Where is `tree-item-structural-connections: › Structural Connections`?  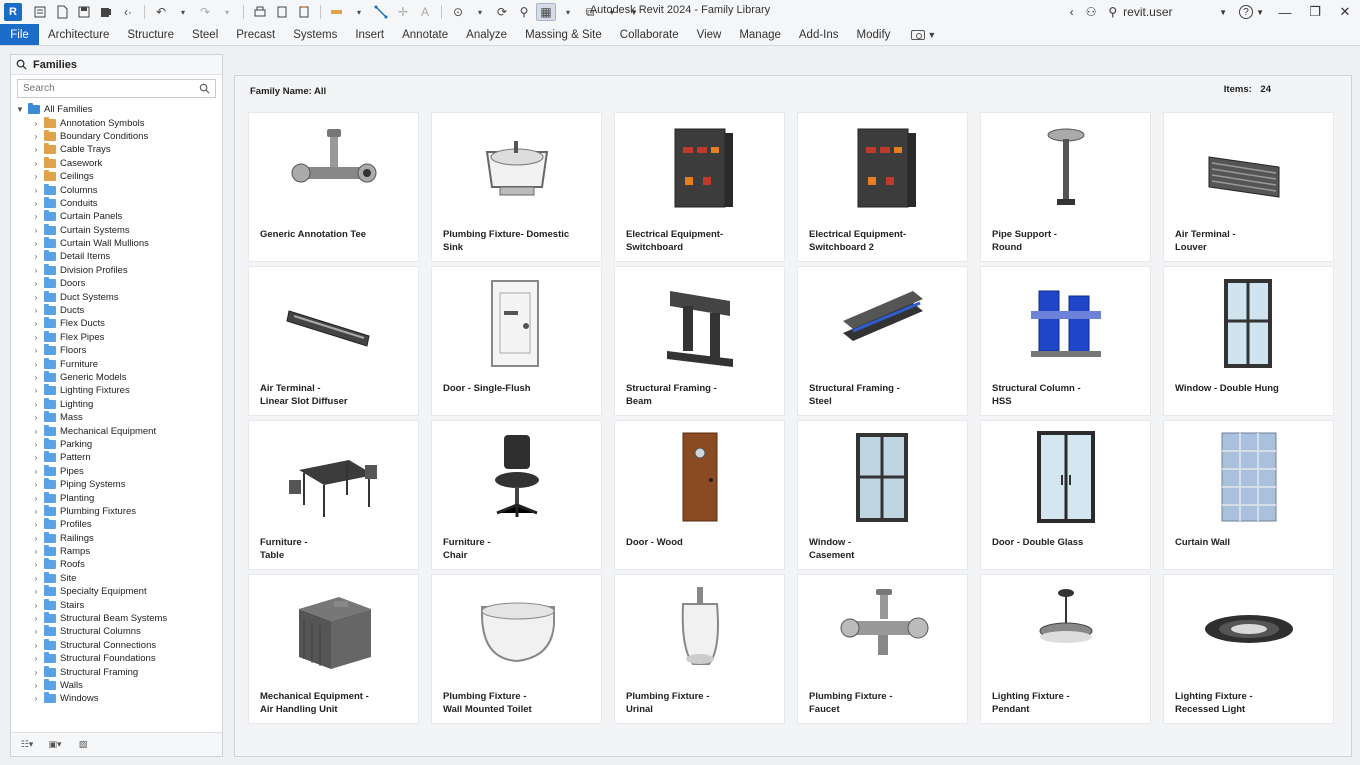 tree-item-structural-connections: › Structural Connections is located at coordinates (116, 645).